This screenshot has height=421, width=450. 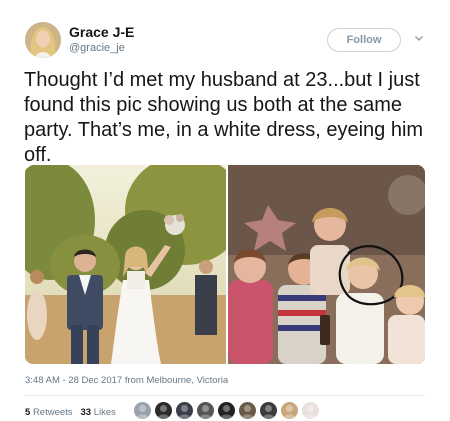 I want to click on retweets-stat: 5 Retweets, so click(x=49, y=412).